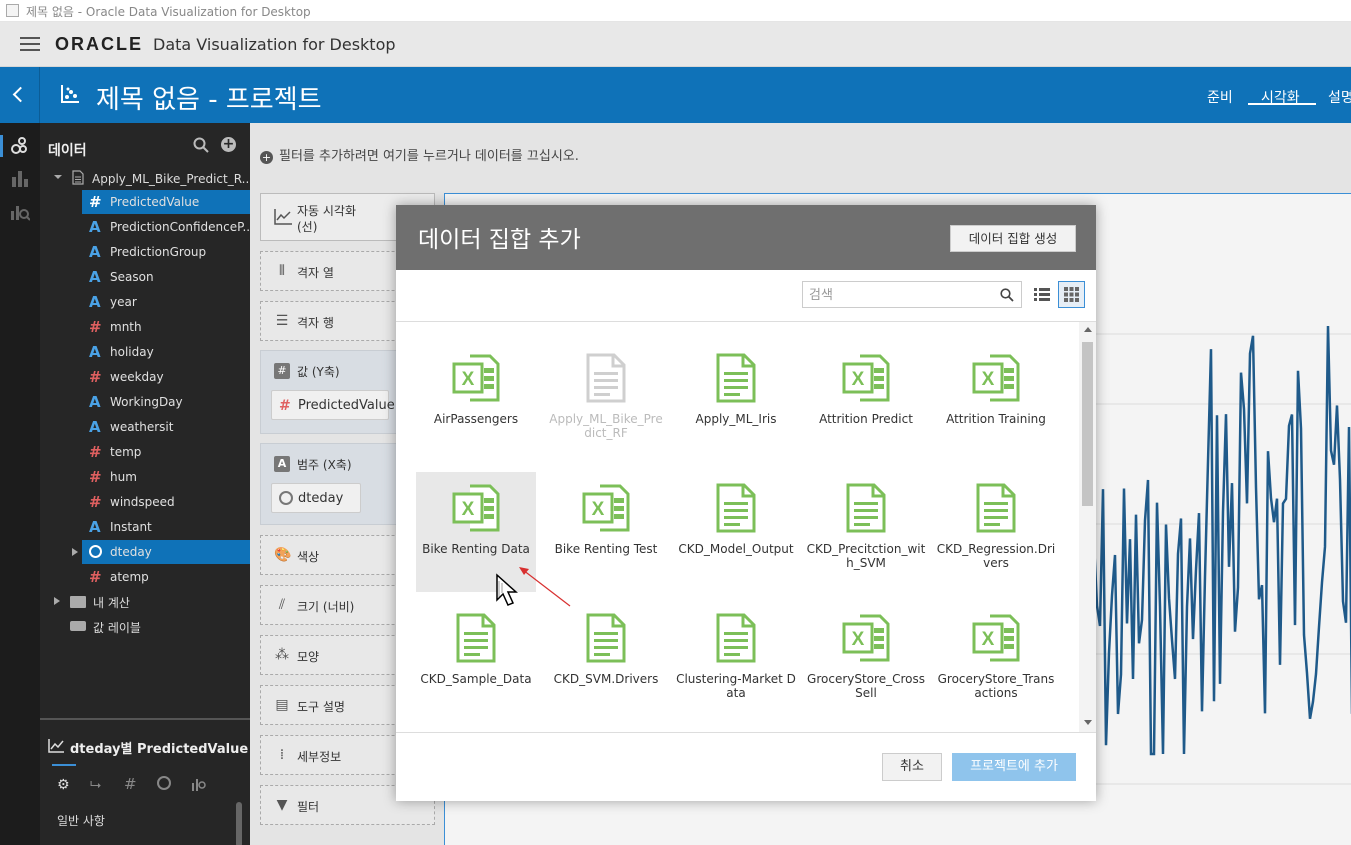 This screenshot has height=845, width=1351. Describe the element at coordinates (166, 427) in the screenshot. I see `column-item: Aweathersit` at that location.